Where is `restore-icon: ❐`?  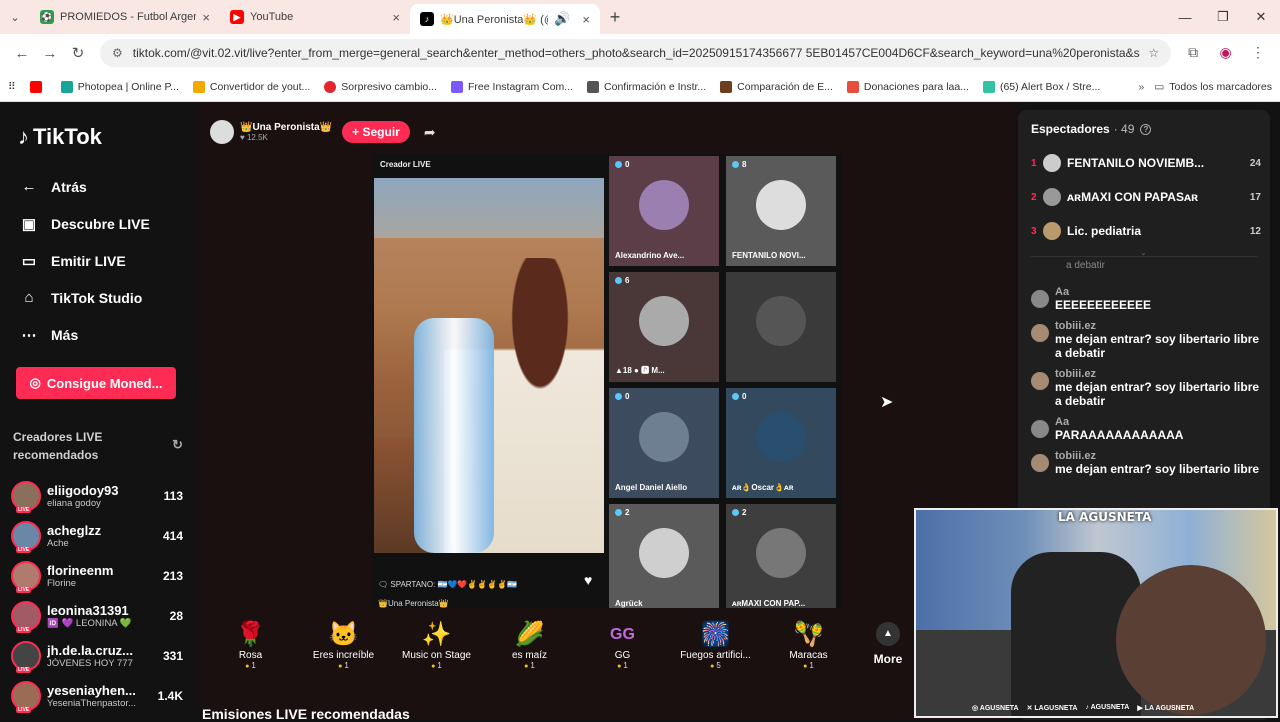 restore-icon: ❐ is located at coordinates (1223, 17).